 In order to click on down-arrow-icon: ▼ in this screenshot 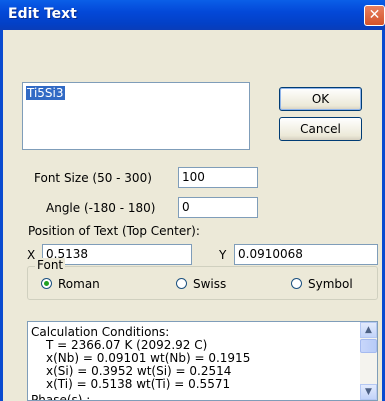, I will do `click(368, 392)`.